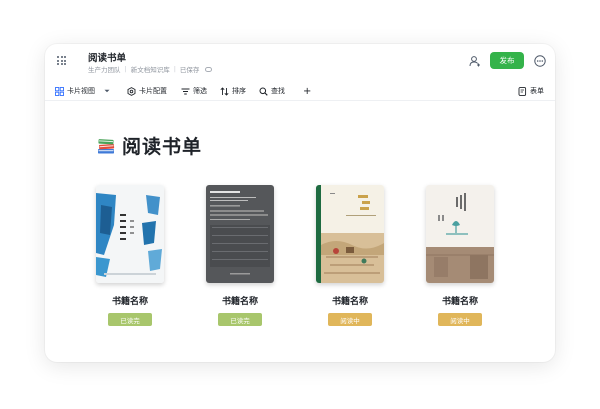 The image size is (600, 409). I want to click on filter-button: 筛选, so click(194, 91).